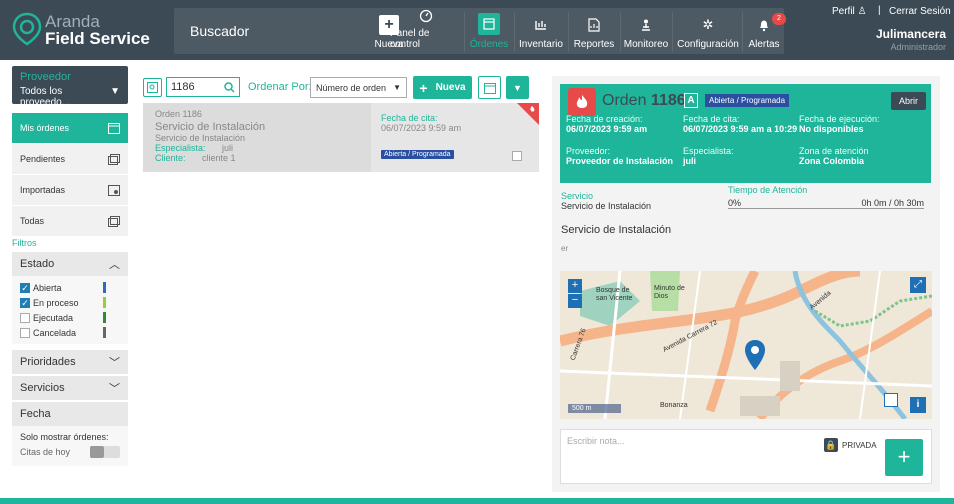 The width and height of the screenshot is (954, 504). What do you see at coordinates (114, 159) in the screenshot?
I see `pending-icon` at bounding box center [114, 159].